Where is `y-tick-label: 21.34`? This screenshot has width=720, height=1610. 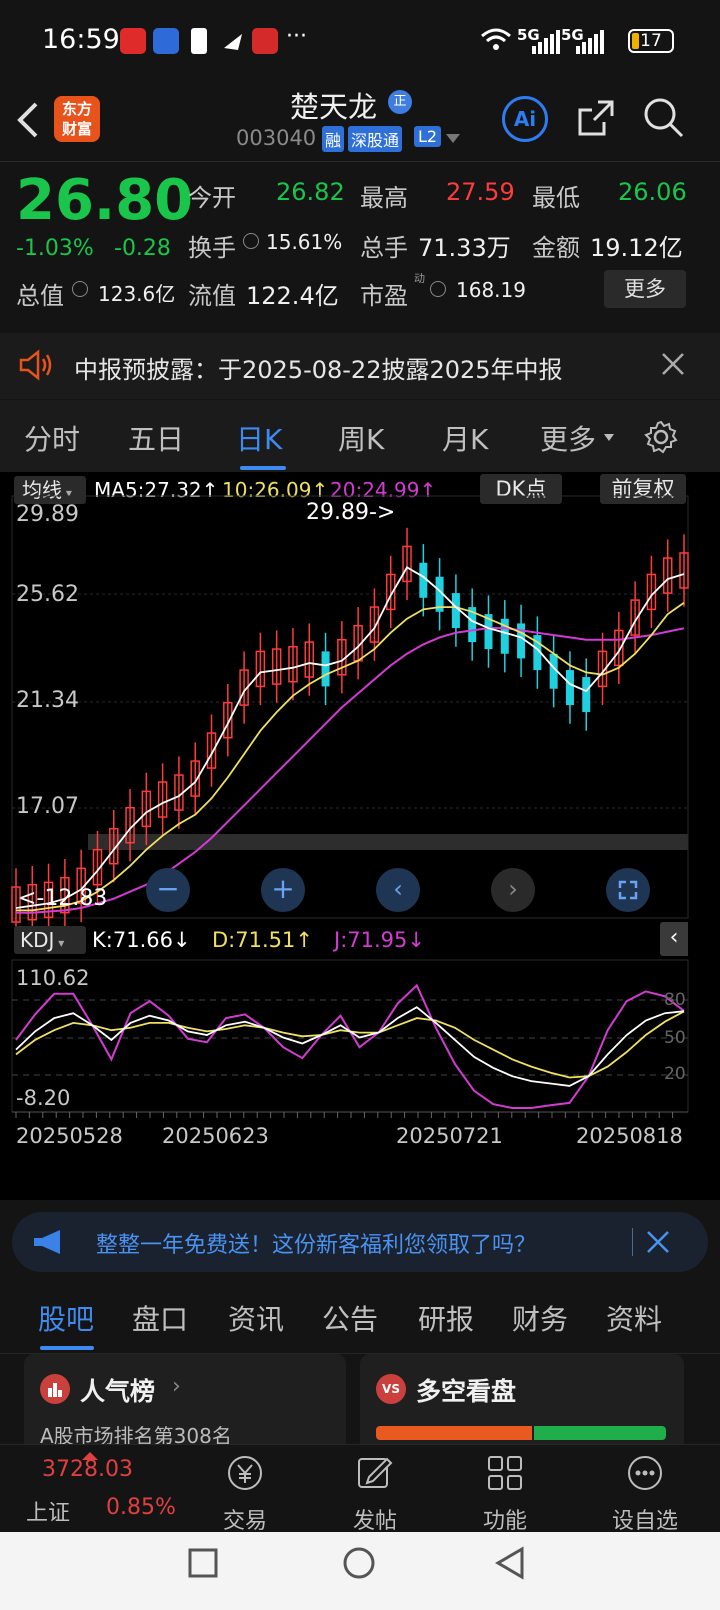
y-tick-label: 21.34 is located at coordinates (47, 700).